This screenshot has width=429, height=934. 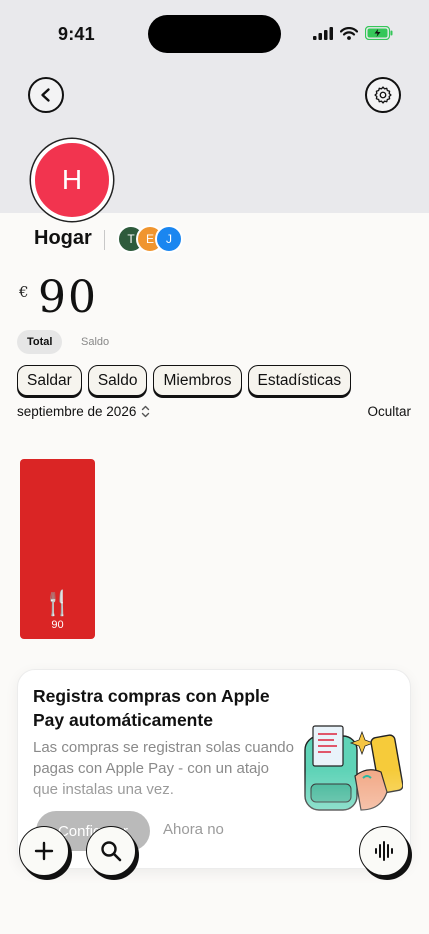 I want to click on chevron-up-down-icon, so click(x=146, y=411).